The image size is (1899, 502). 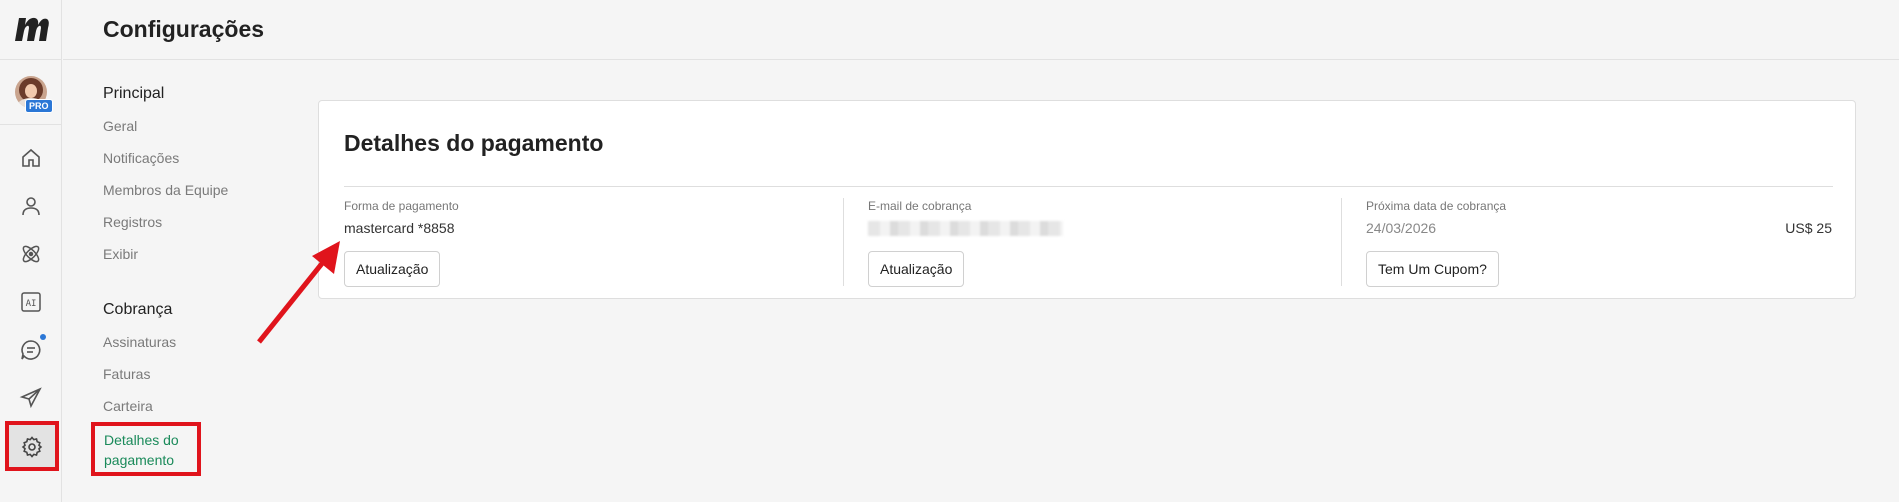 I want to click on annotation-arrow, so click(x=298, y=292).